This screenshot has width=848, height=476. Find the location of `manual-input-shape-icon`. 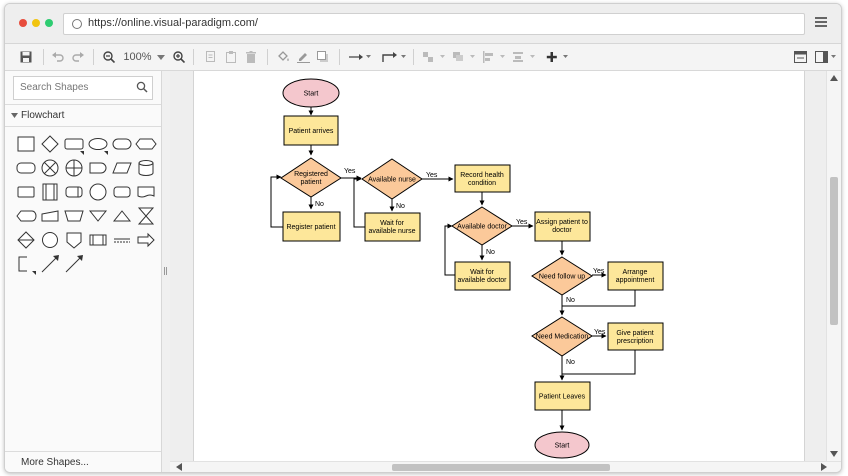

manual-input-shape-icon is located at coordinates (50, 216).